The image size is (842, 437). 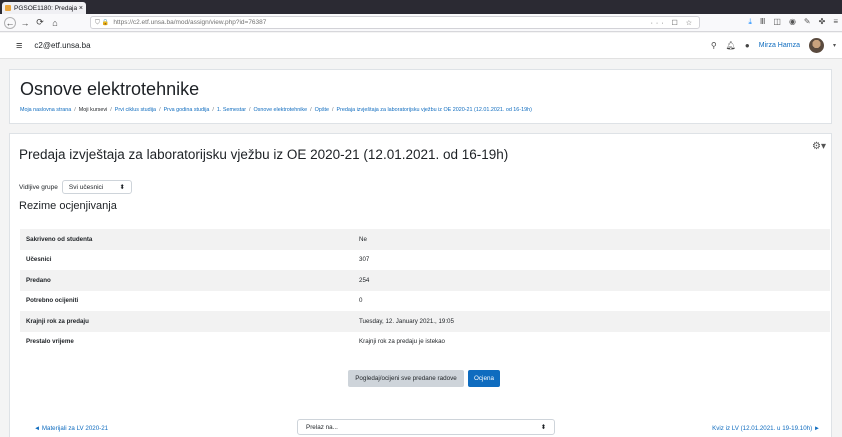 What do you see at coordinates (425, 301) in the screenshot?
I see `table-row: Potrebno ocijeniti 0` at bounding box center [425, 301].